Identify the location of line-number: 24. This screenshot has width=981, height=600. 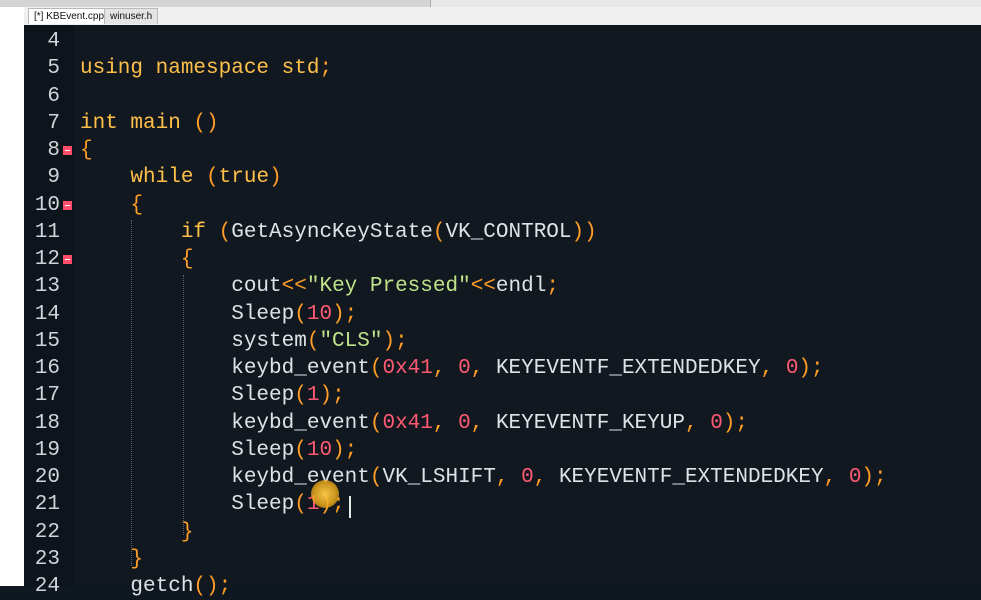
(47, 586).